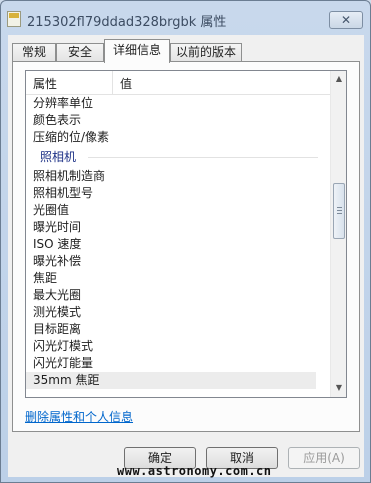  What do you see at coordinates (178, 227) in the screenshot?
I see `list-item: 曝光时间` at bounding box center [178, 227].